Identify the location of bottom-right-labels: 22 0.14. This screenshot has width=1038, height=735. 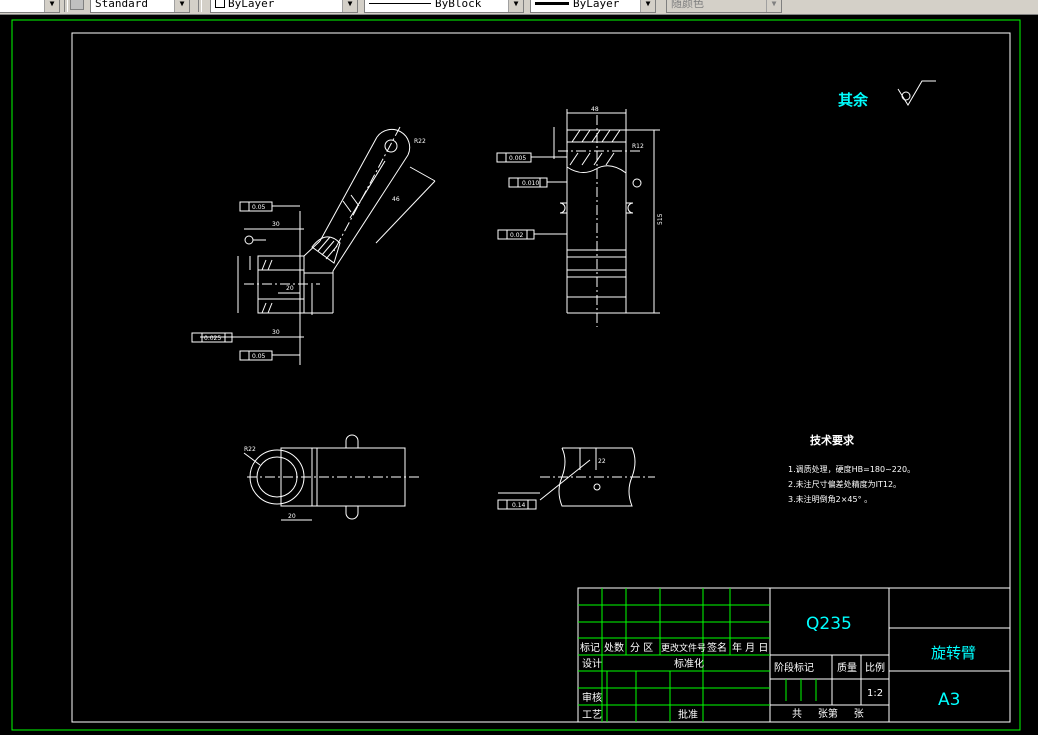
(559, 483).